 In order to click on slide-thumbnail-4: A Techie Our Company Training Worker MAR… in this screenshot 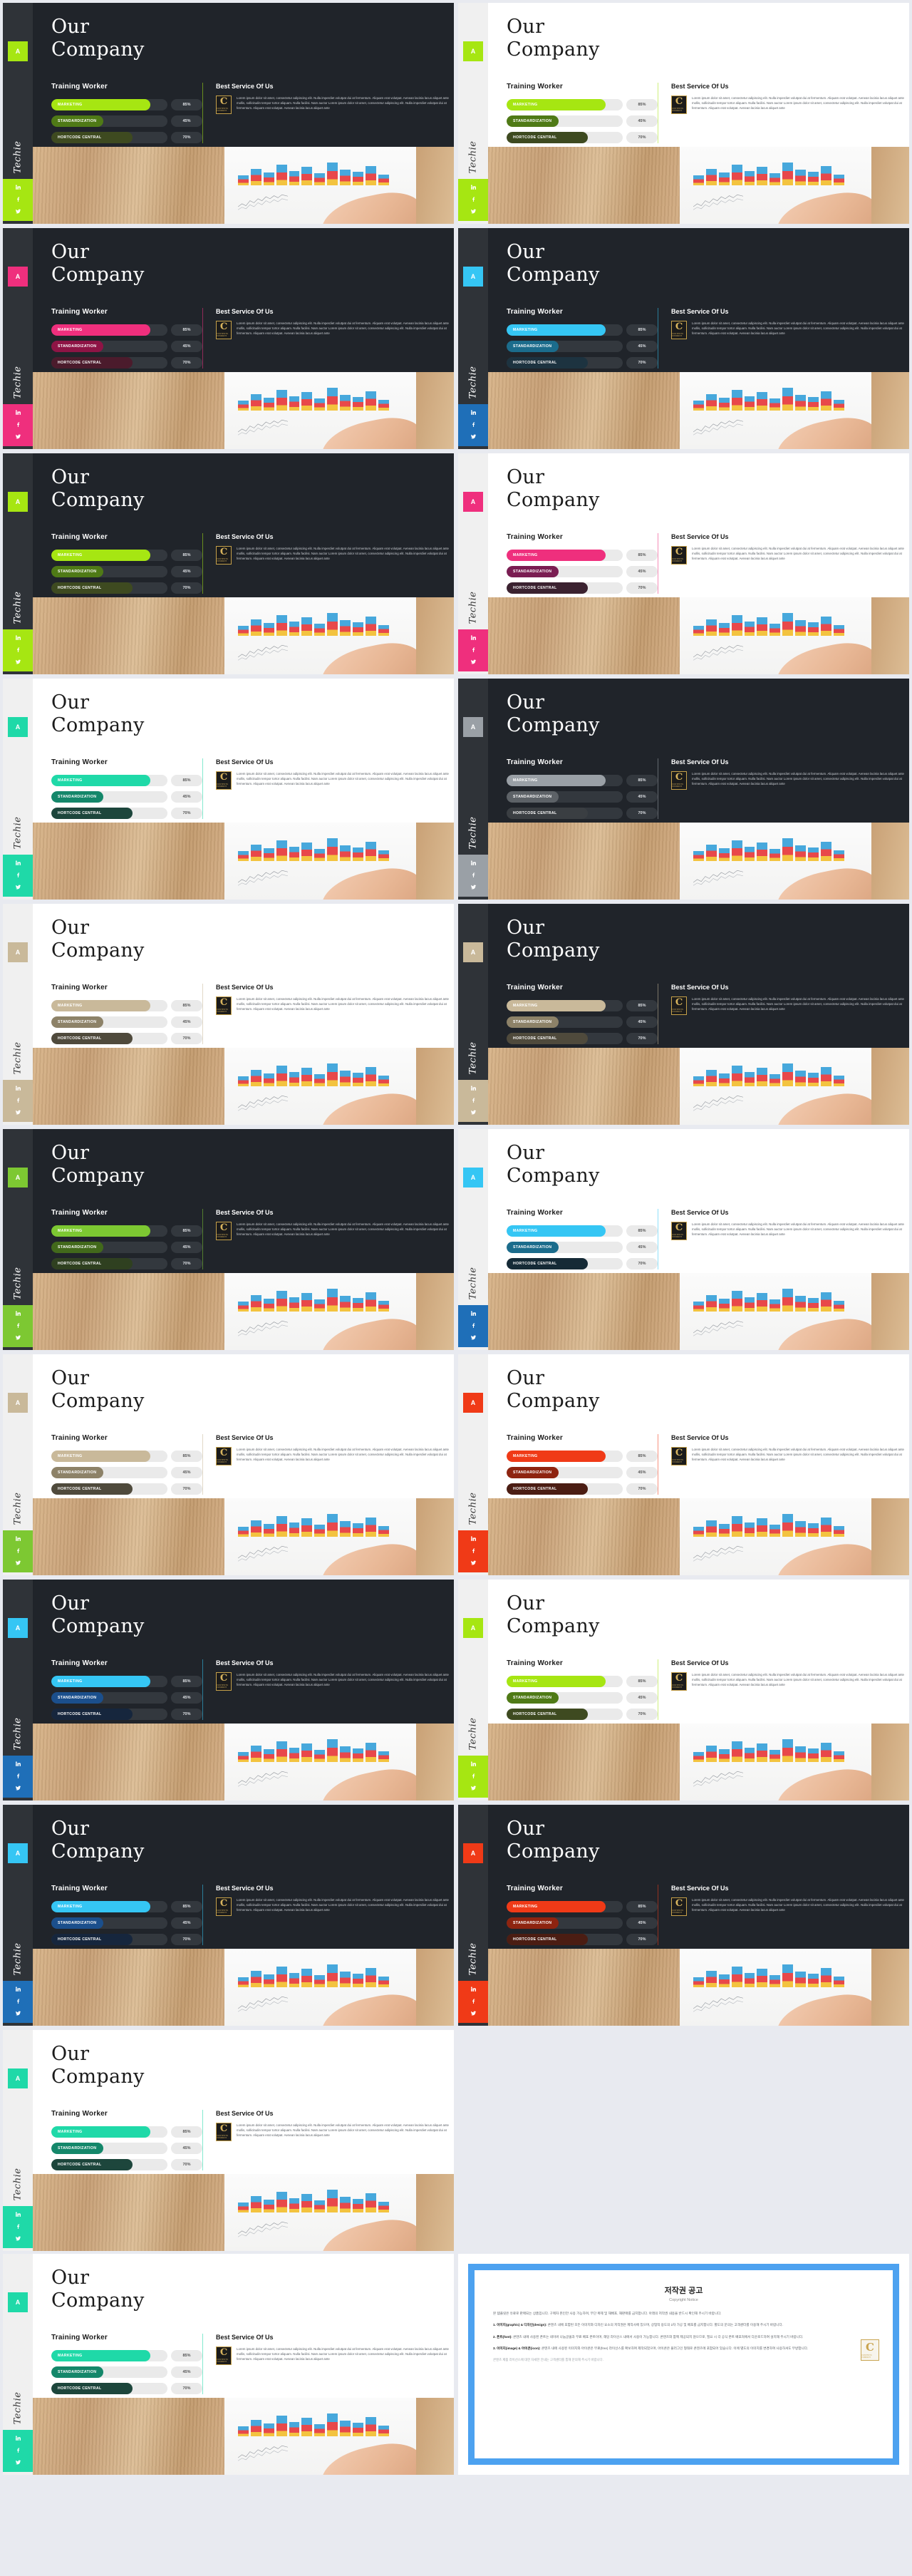, I will do `click(683, 338)`.